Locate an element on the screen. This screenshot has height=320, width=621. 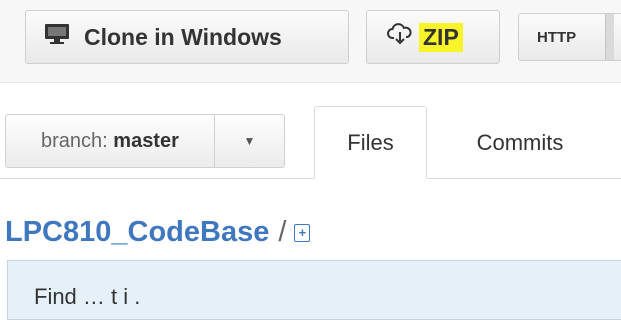
breadcrumb: LPC810_CodeBase / + is located at coordinates (158, 232).